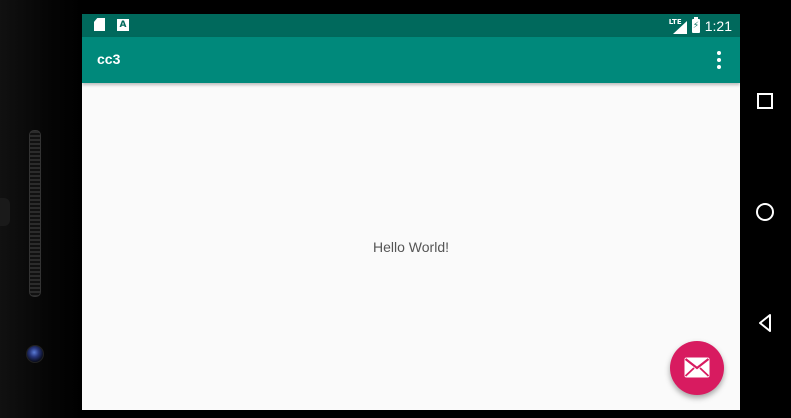  What do you see at coordinates (411, 60) in the screenshot?
I see `app-bar: cc3` at bounding box center [411, 60].